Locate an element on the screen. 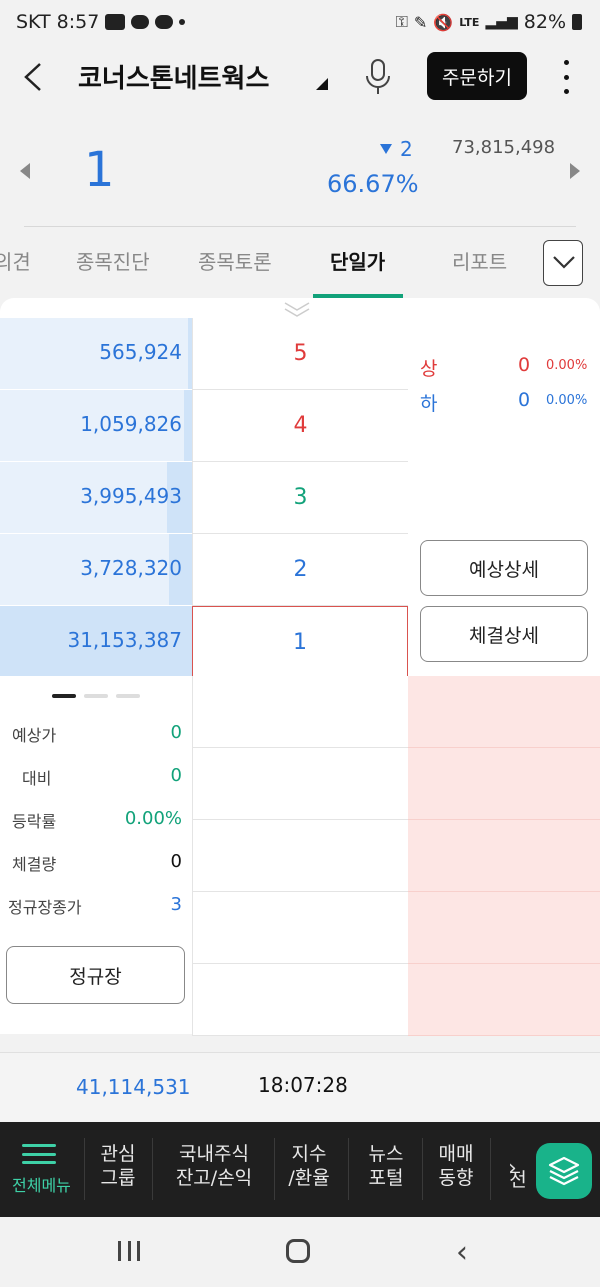 The height and width of the screenshot is (1287, 600). upper-limit-label: 상 is located at coordinates (429, 369).